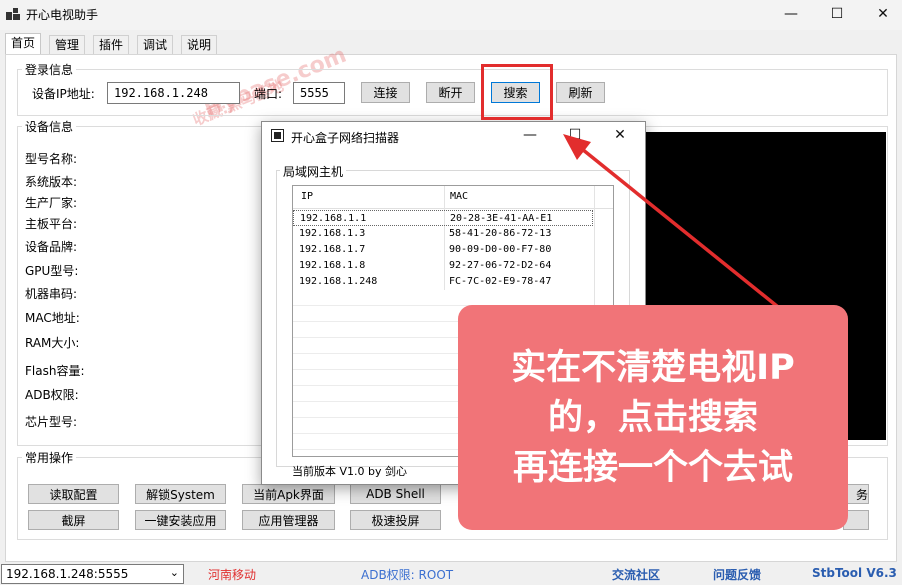  I want to click on current-apk-button: 当前Apk界面, so click(288, 494).